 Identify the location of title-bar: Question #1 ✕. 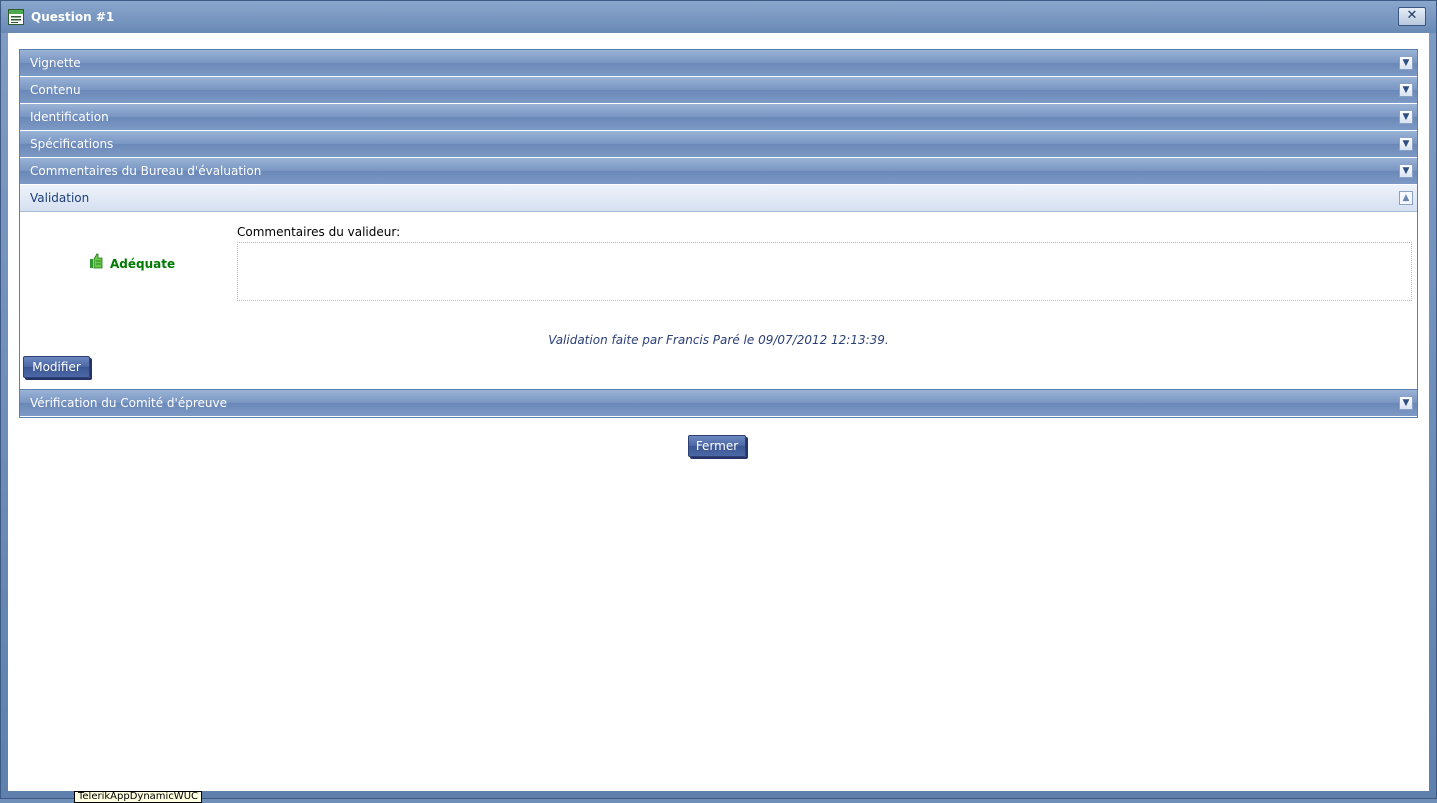
(718, 17).